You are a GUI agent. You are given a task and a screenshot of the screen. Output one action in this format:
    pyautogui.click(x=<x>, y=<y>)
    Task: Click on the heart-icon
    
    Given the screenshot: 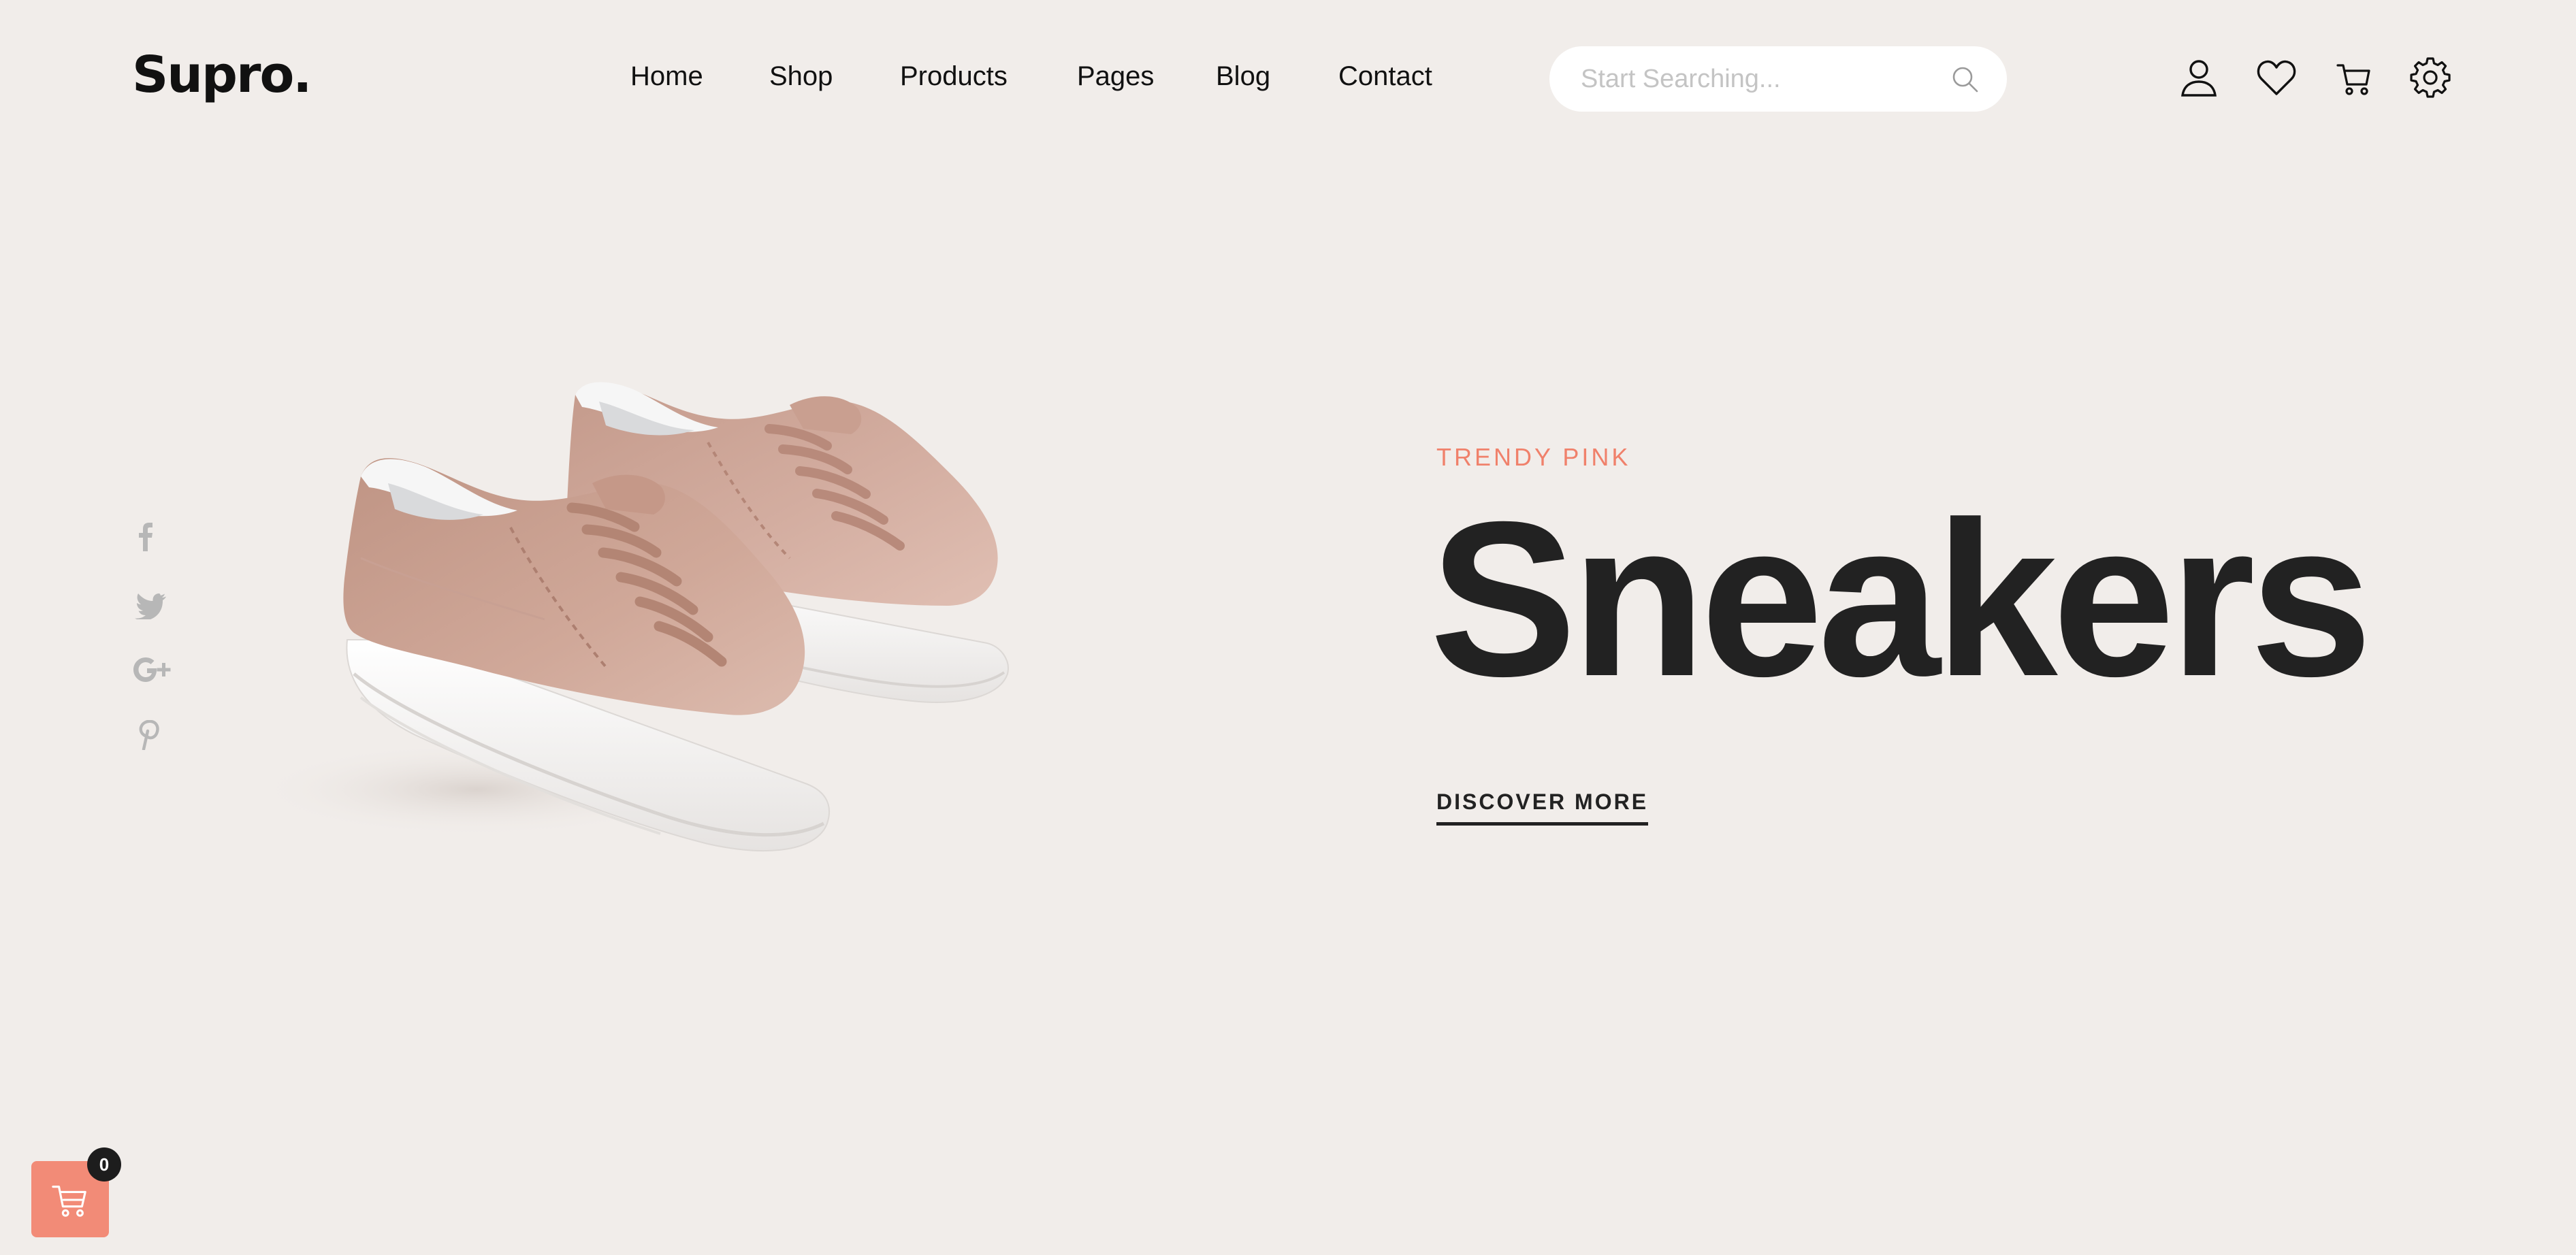 What is the action you would take?
    pyautogui.click(x=2276, y=77)
    